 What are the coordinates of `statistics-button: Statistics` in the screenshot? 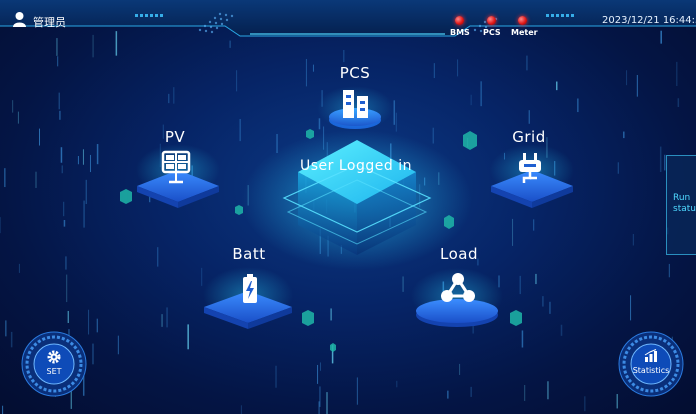 It's located at (651, 364).